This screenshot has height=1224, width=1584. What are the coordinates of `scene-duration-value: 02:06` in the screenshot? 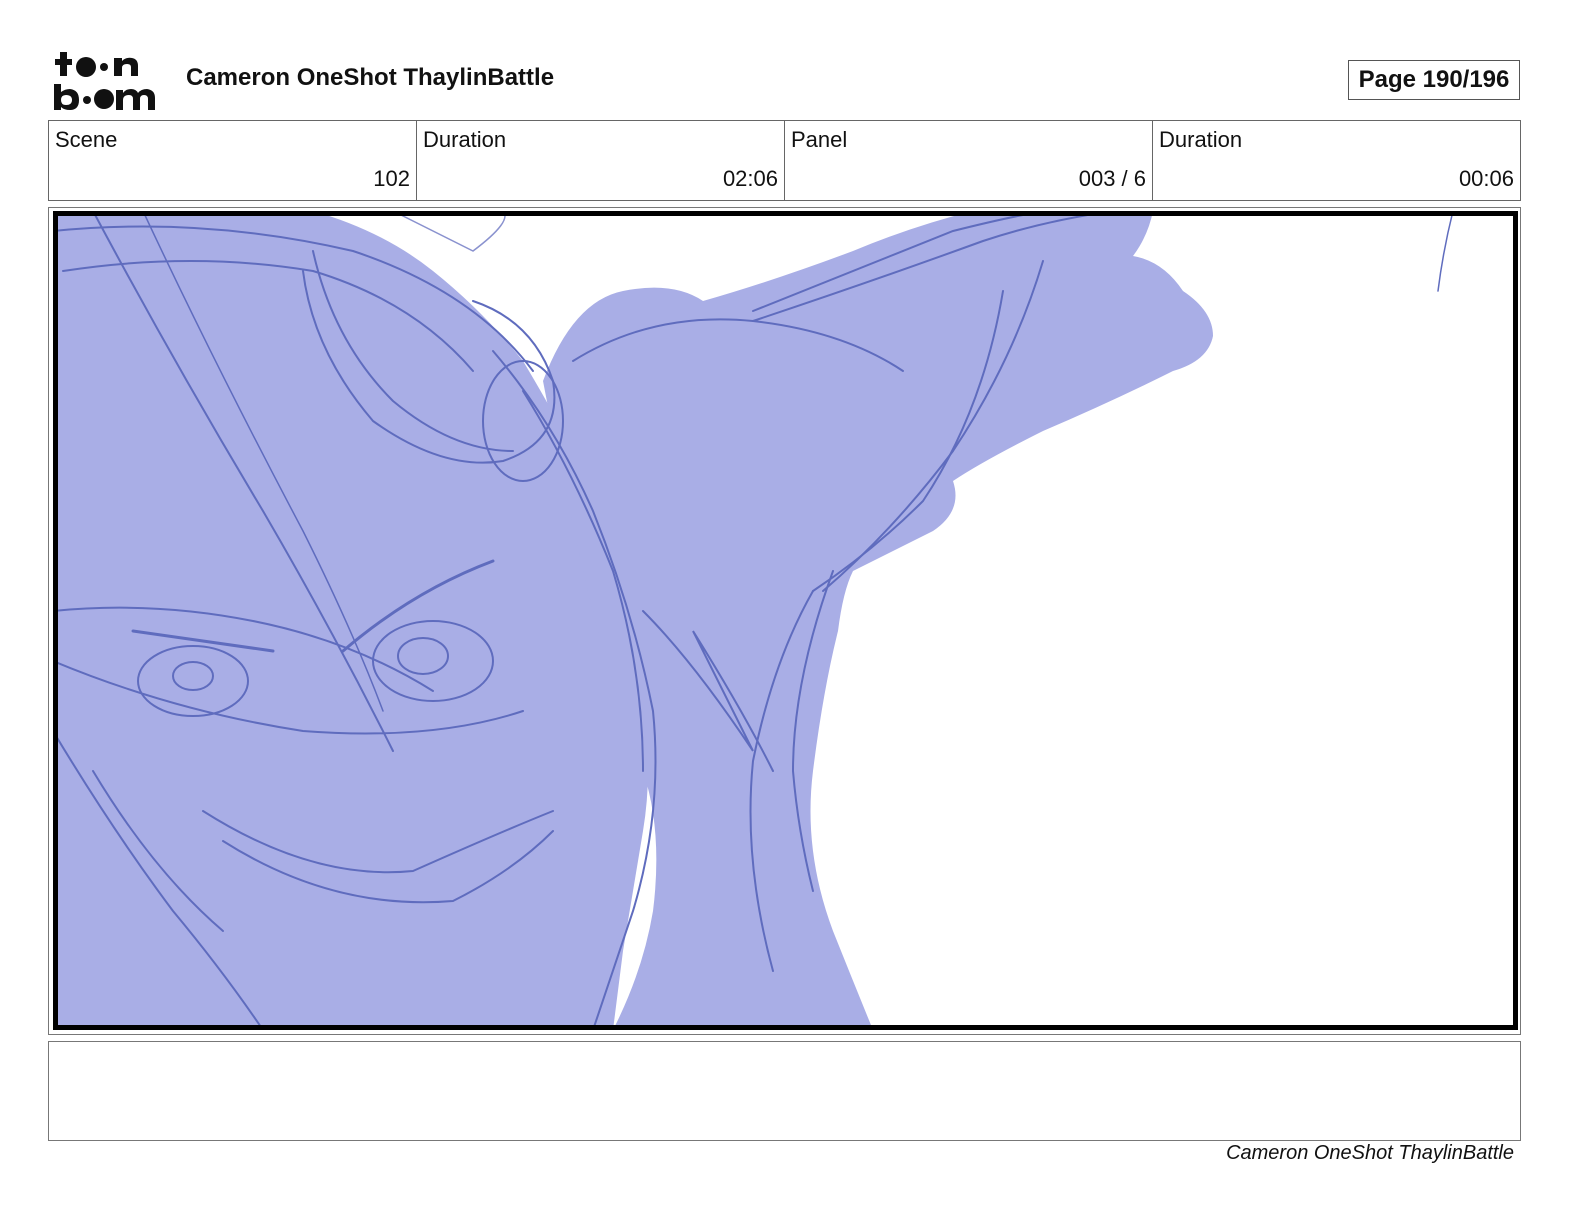 It's located at (750, 178).